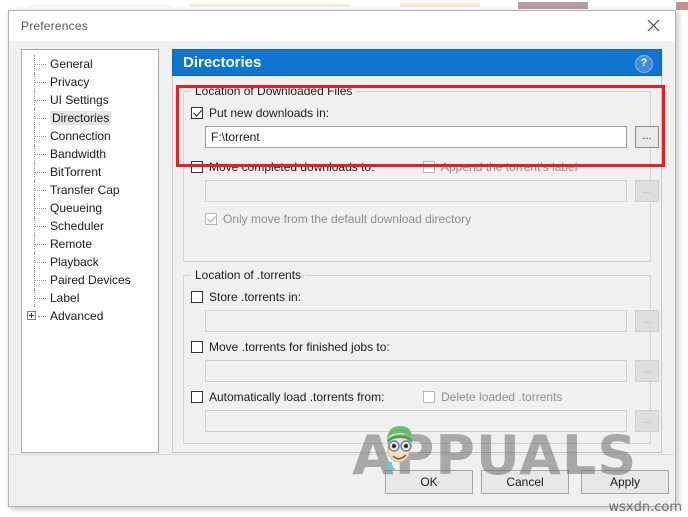 Image resolution: width=688 pixels, height=517 pixels. I want to click on sidebar-item-advanced: Advanced, so click(90, 316).